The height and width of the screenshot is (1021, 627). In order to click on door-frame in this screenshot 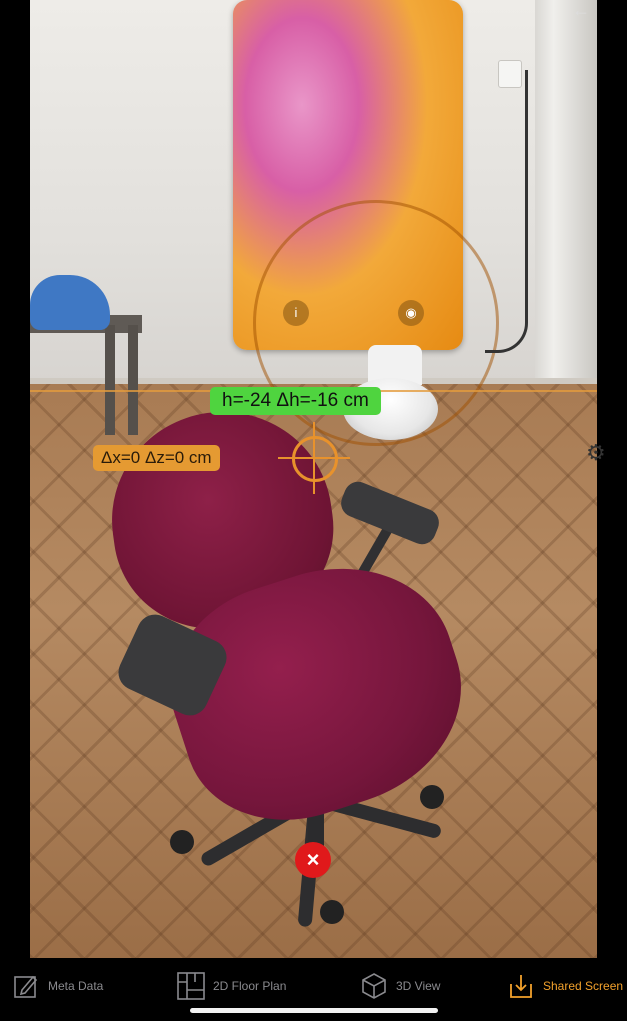, I will do `click(566, 197)`.